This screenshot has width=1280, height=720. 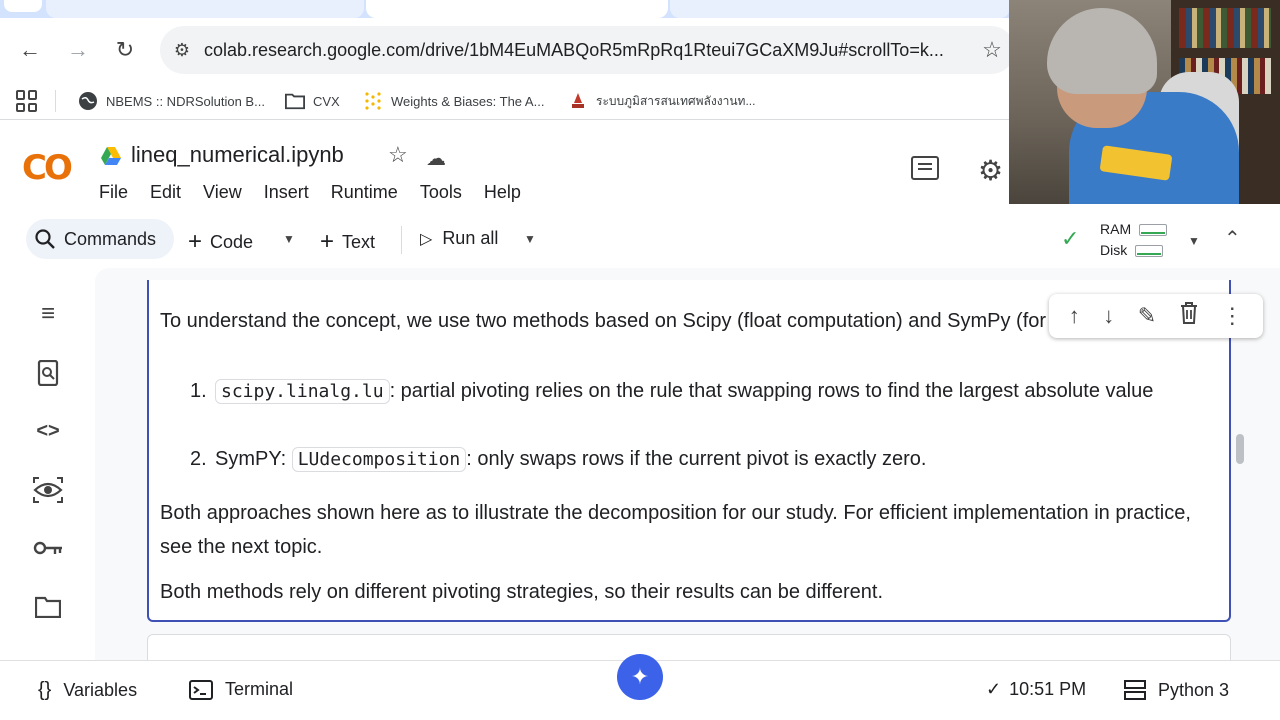 I want to click on play-icon: ▷, so click(x=426, y=239).